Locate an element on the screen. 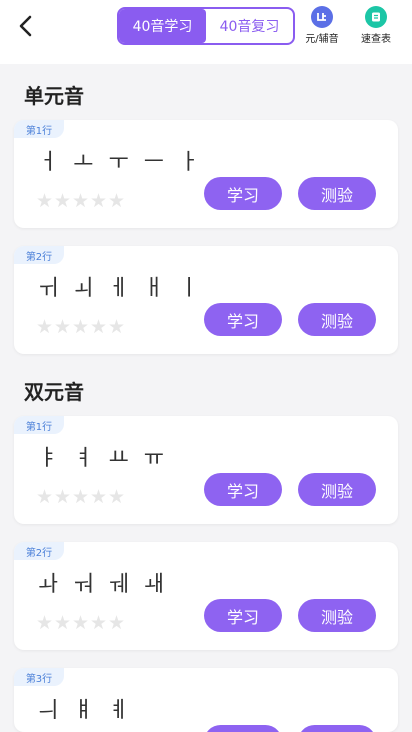 Image resolution: width=412 pixels, height=732 pixels. letters: ㅓ ㅗ ㅜ ㅡ ㅏ is located at coordinates (121, 162).